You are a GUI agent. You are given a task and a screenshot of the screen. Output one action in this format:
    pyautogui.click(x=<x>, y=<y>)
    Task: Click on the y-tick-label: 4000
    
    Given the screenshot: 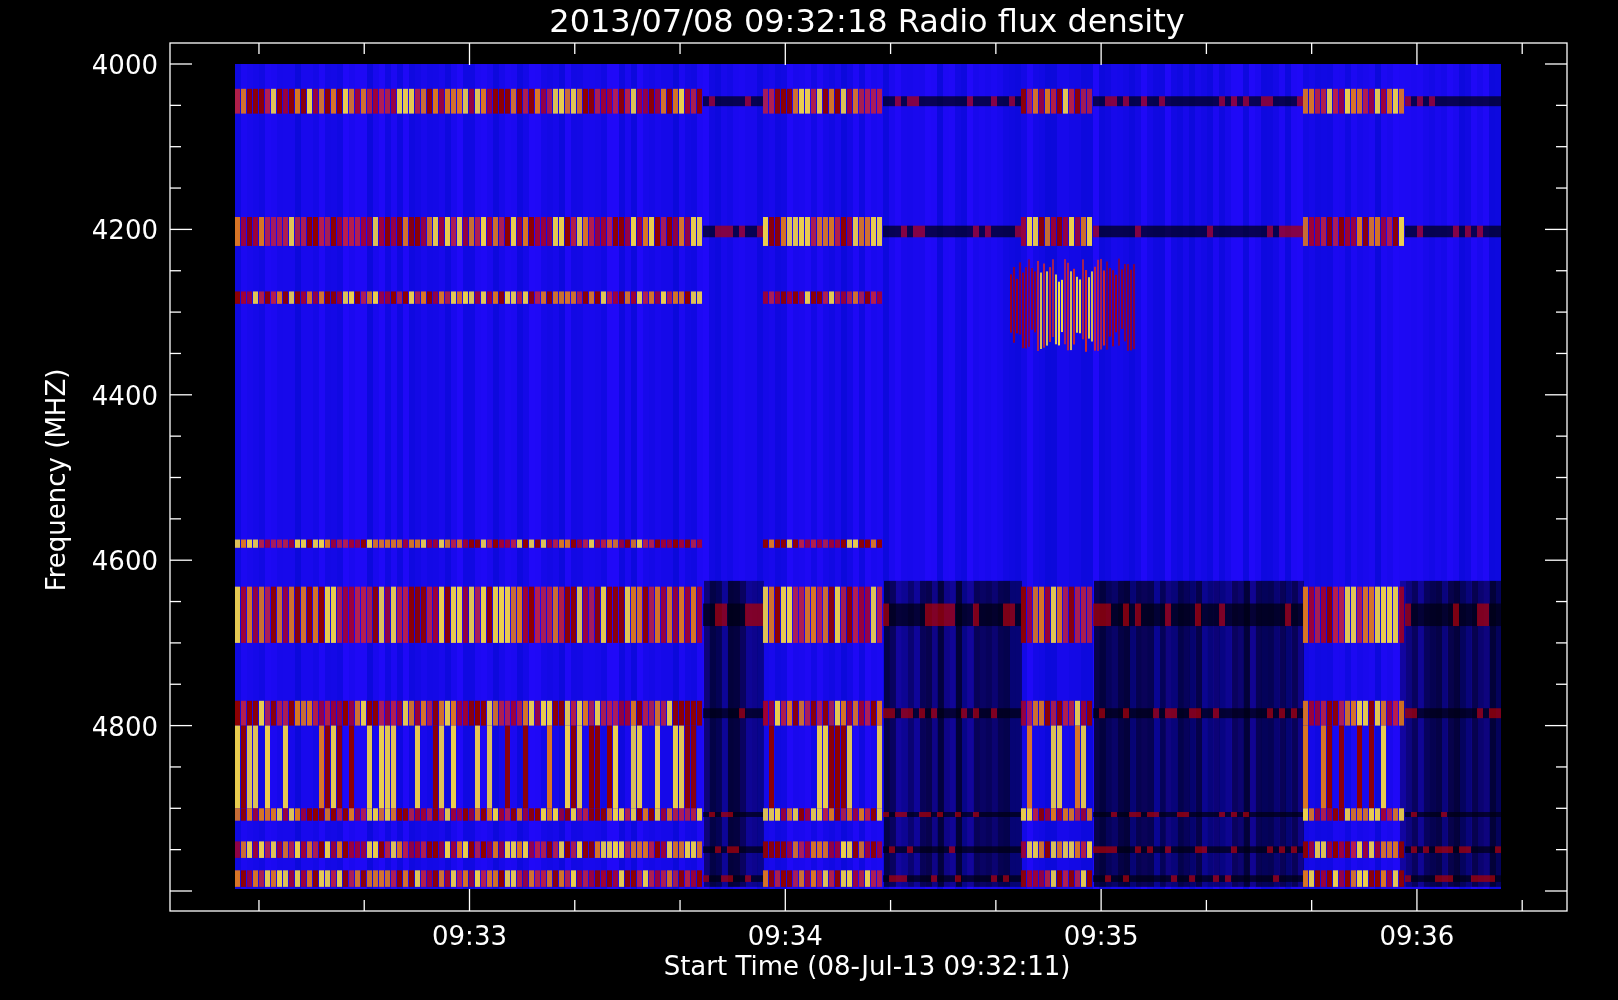 What is the action you would take?
    pyautogui.click(x=124, y=65)
    